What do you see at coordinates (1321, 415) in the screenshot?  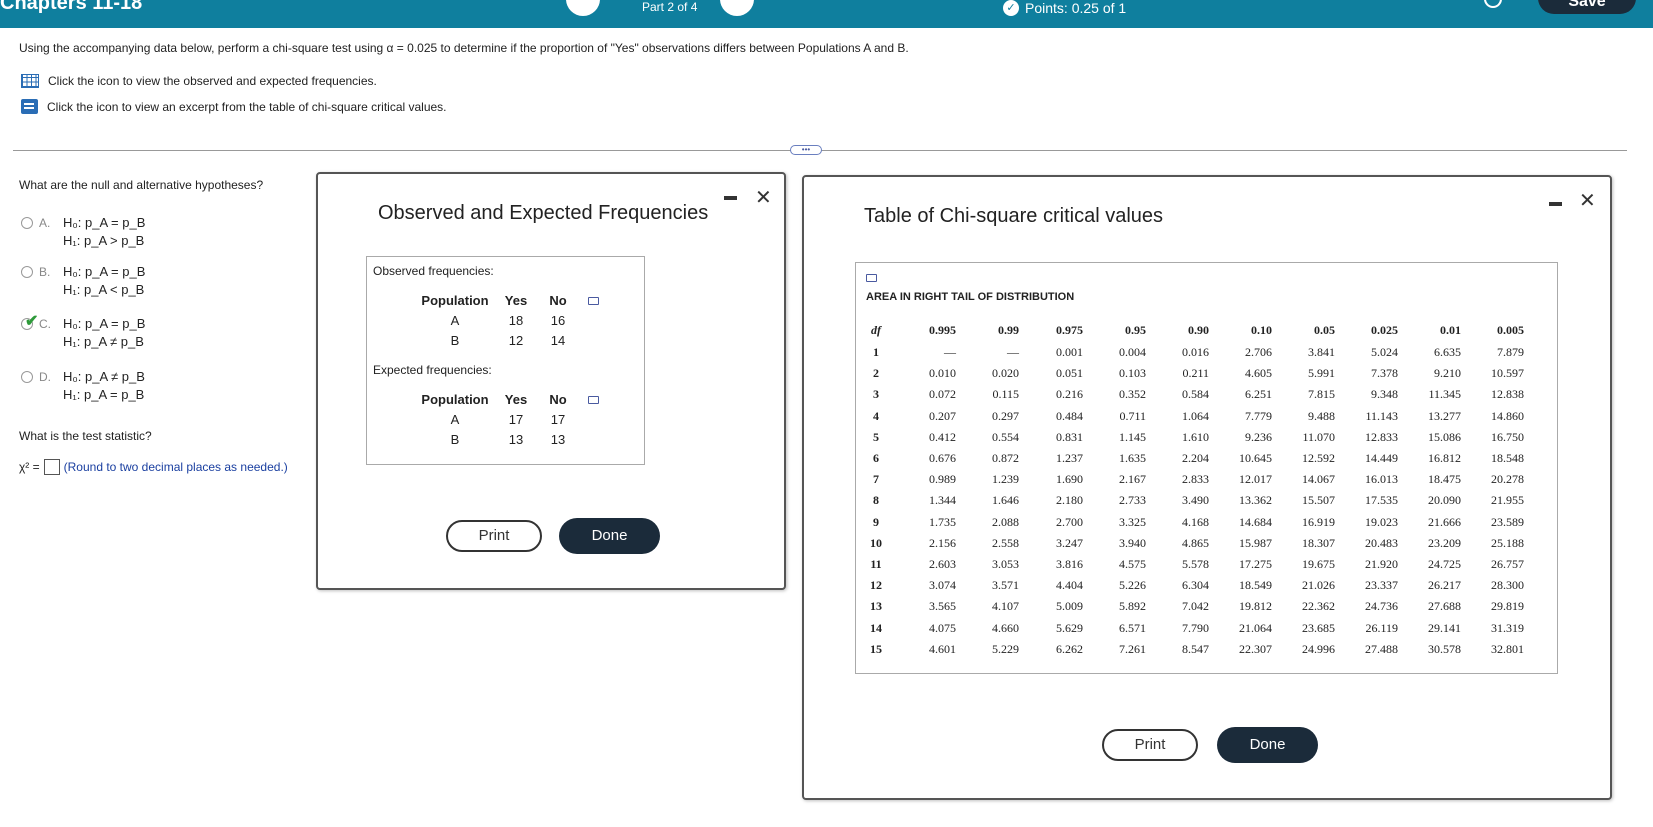 I see `critical-value-cell: 9.488` at bounding box center [1321, 415].